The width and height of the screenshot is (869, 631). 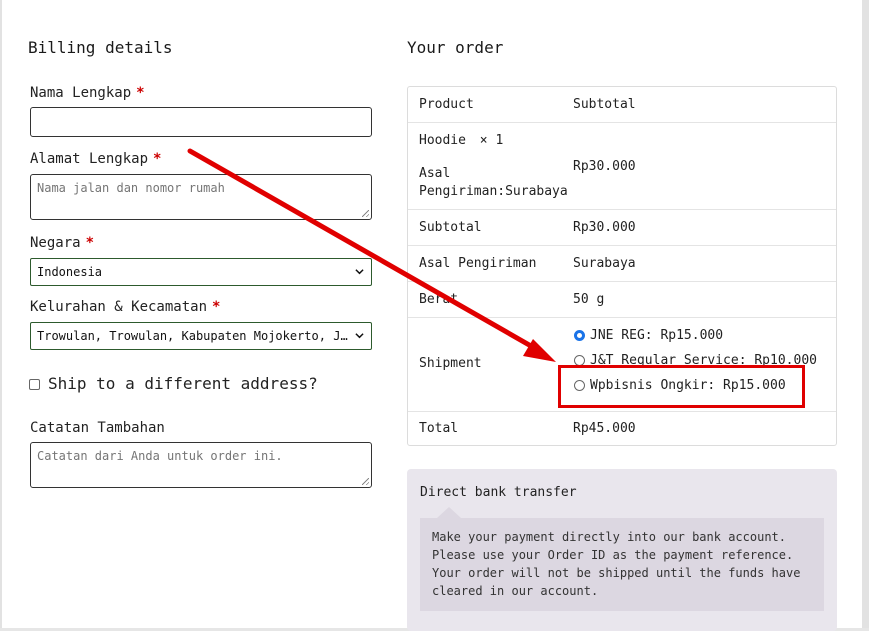 I want to click on col-subtotal-header: Subtotal, so click(x=604, y=104).